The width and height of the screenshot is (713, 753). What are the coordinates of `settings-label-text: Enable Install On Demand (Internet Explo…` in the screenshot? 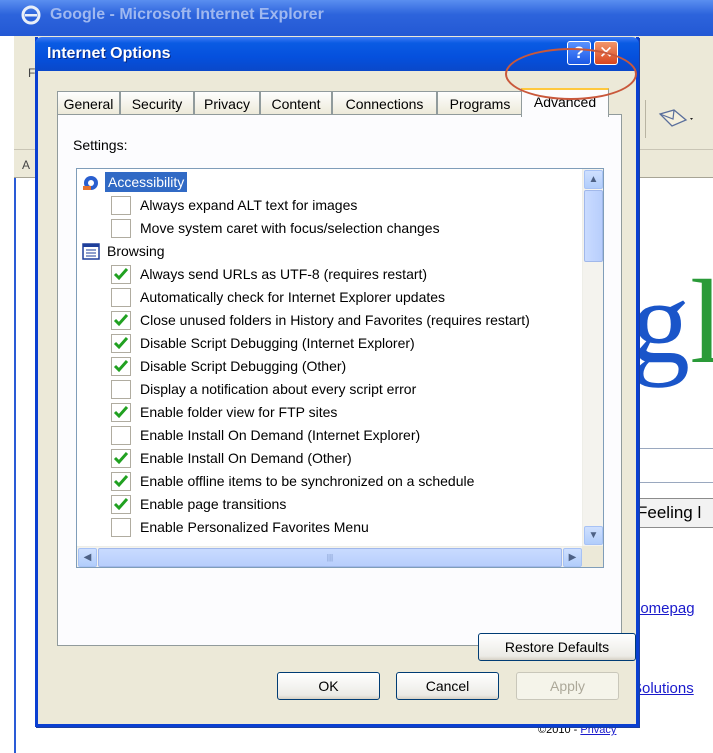 It's located at (280, 435).